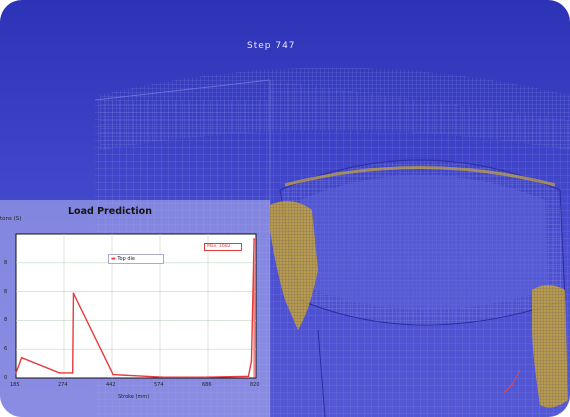  Describe the element at coordinates (113, 259) in the screenshot. I see `legend-swatch-icon: ▬` at that location.